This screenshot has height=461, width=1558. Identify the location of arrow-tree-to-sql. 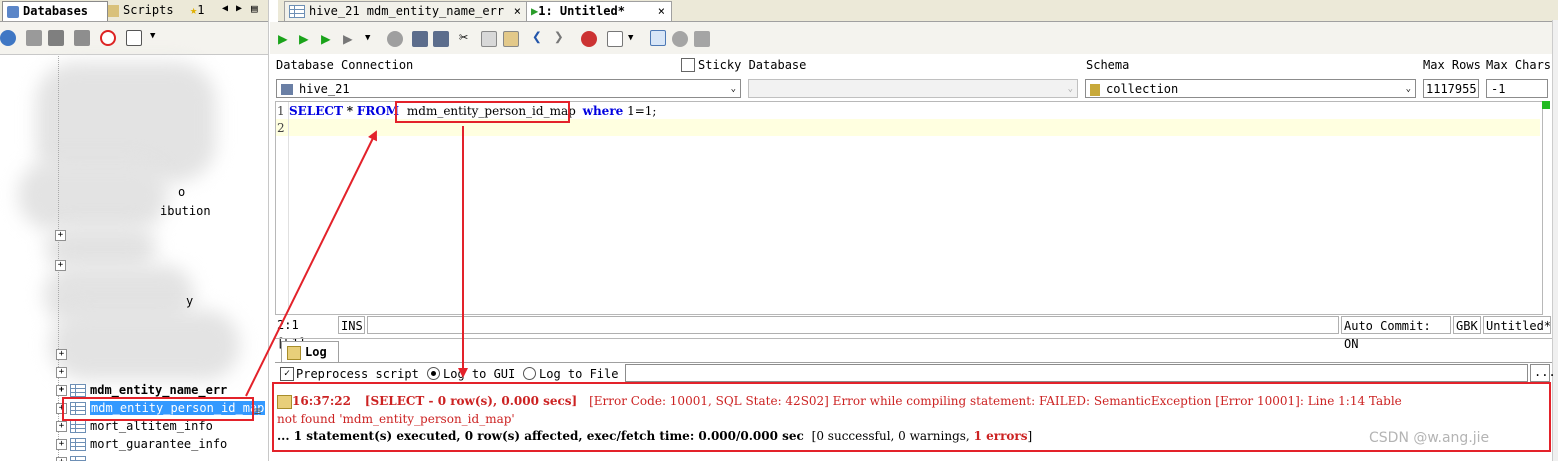
(311, 263).